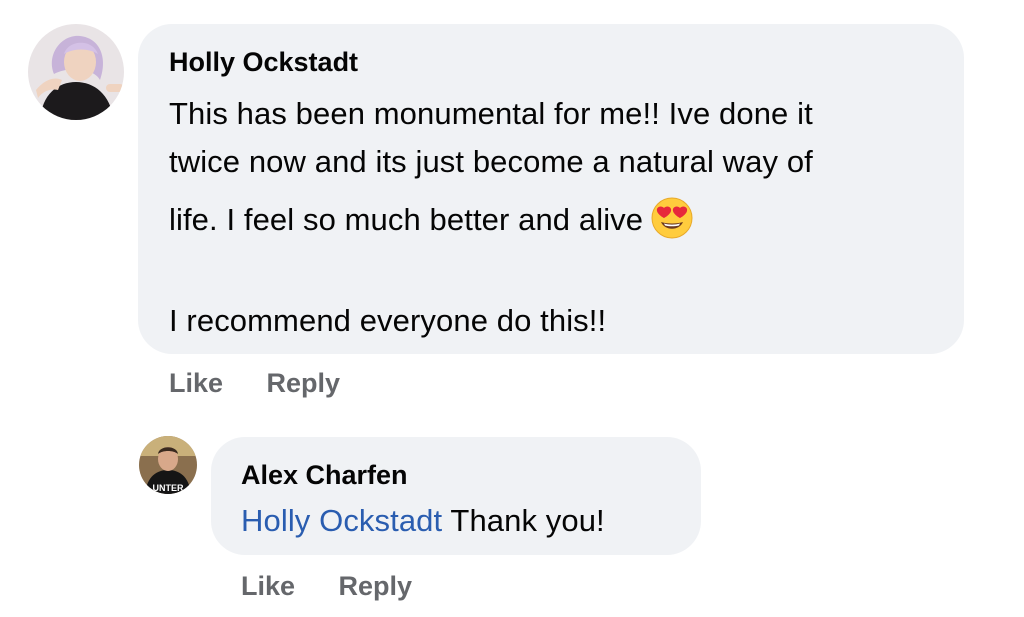 This screenshot has height=617, width=1024. I want to click on comment-actions-alex: Like Reply, so click(326, 586).